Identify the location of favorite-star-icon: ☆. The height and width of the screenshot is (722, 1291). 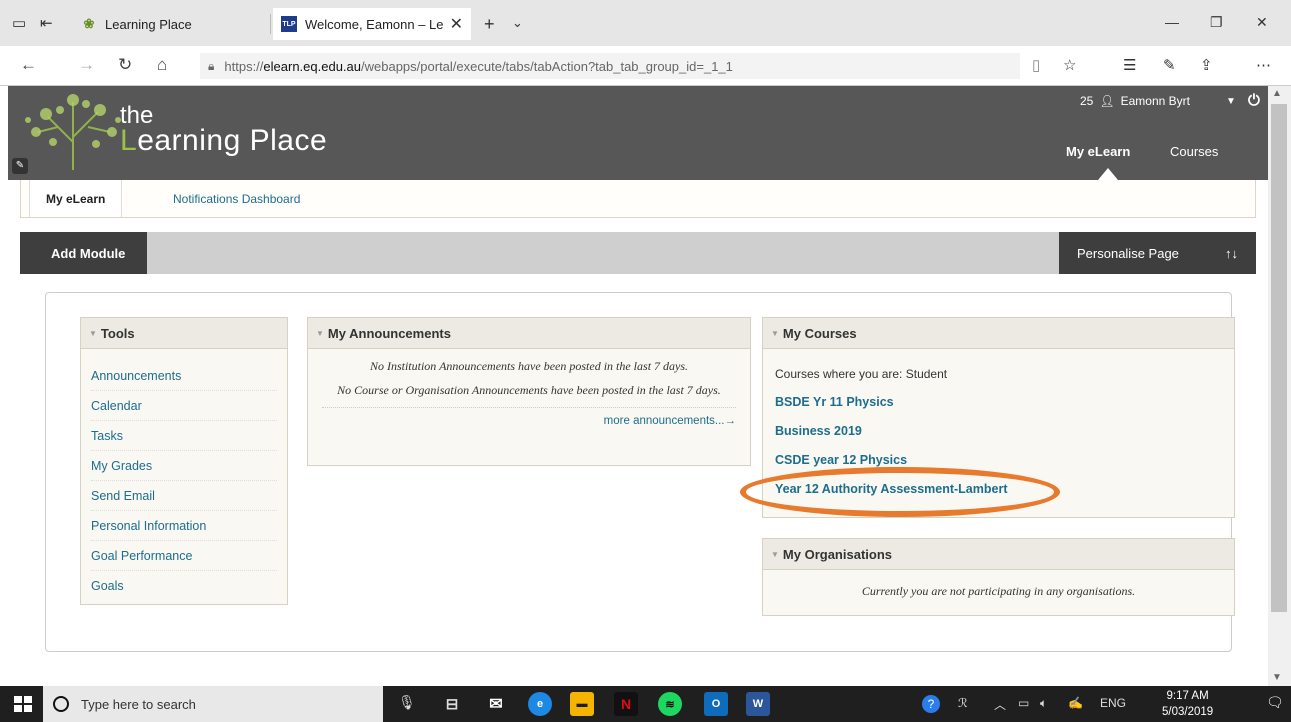
(1069, 65).